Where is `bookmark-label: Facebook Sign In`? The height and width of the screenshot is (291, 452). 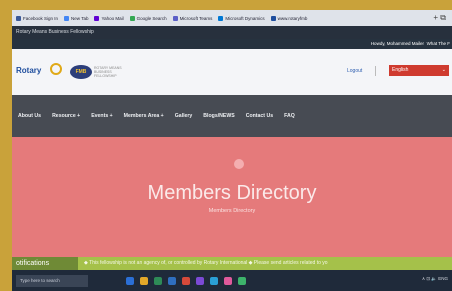
bookmark-label: Facebook Sign In is located at coordinates (41, 18).